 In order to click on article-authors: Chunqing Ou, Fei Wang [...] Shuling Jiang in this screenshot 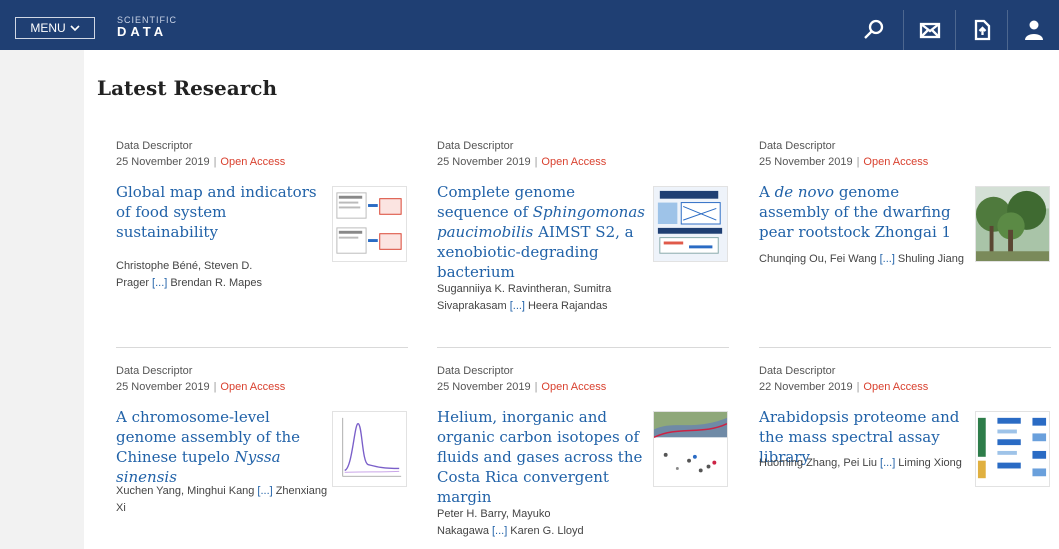, I will do `click(866, 259)`.